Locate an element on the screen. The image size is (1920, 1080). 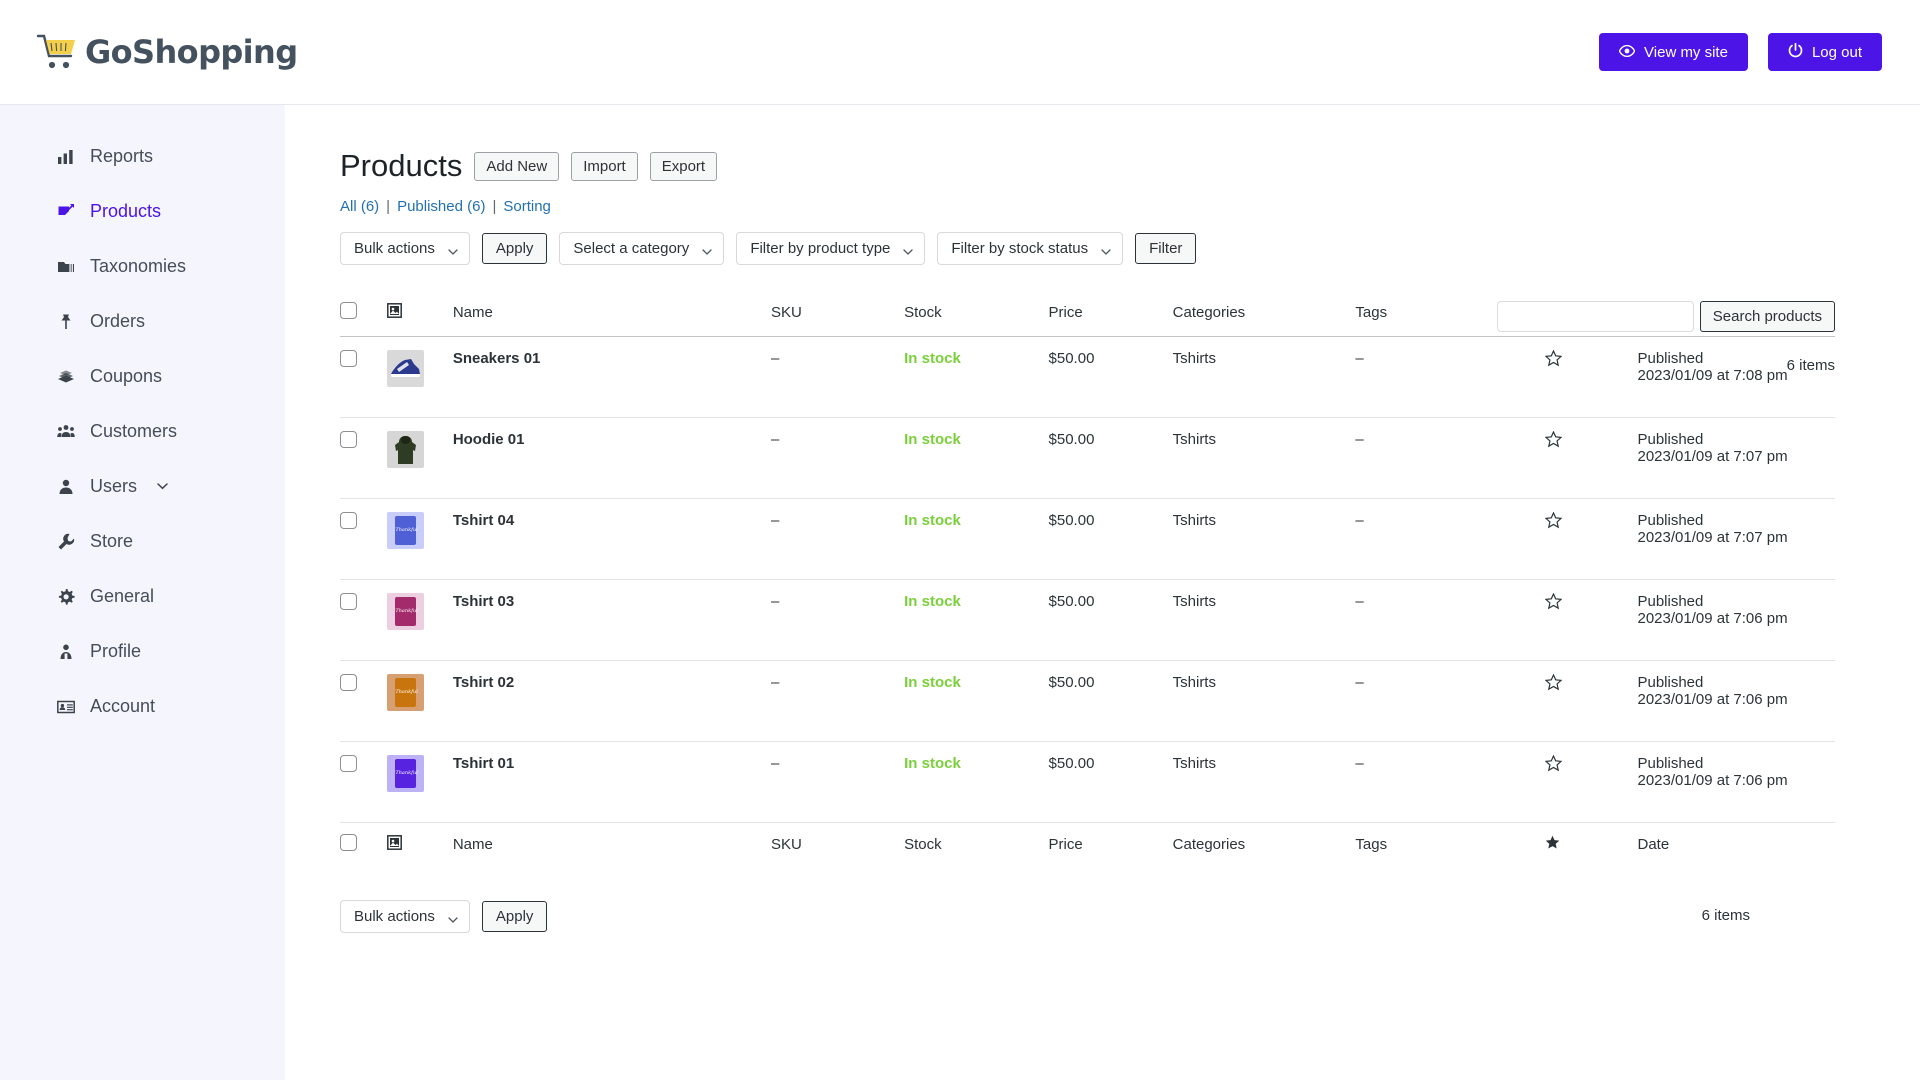
sidebar-item-customers: Customers is located at coordinates (142, 431).